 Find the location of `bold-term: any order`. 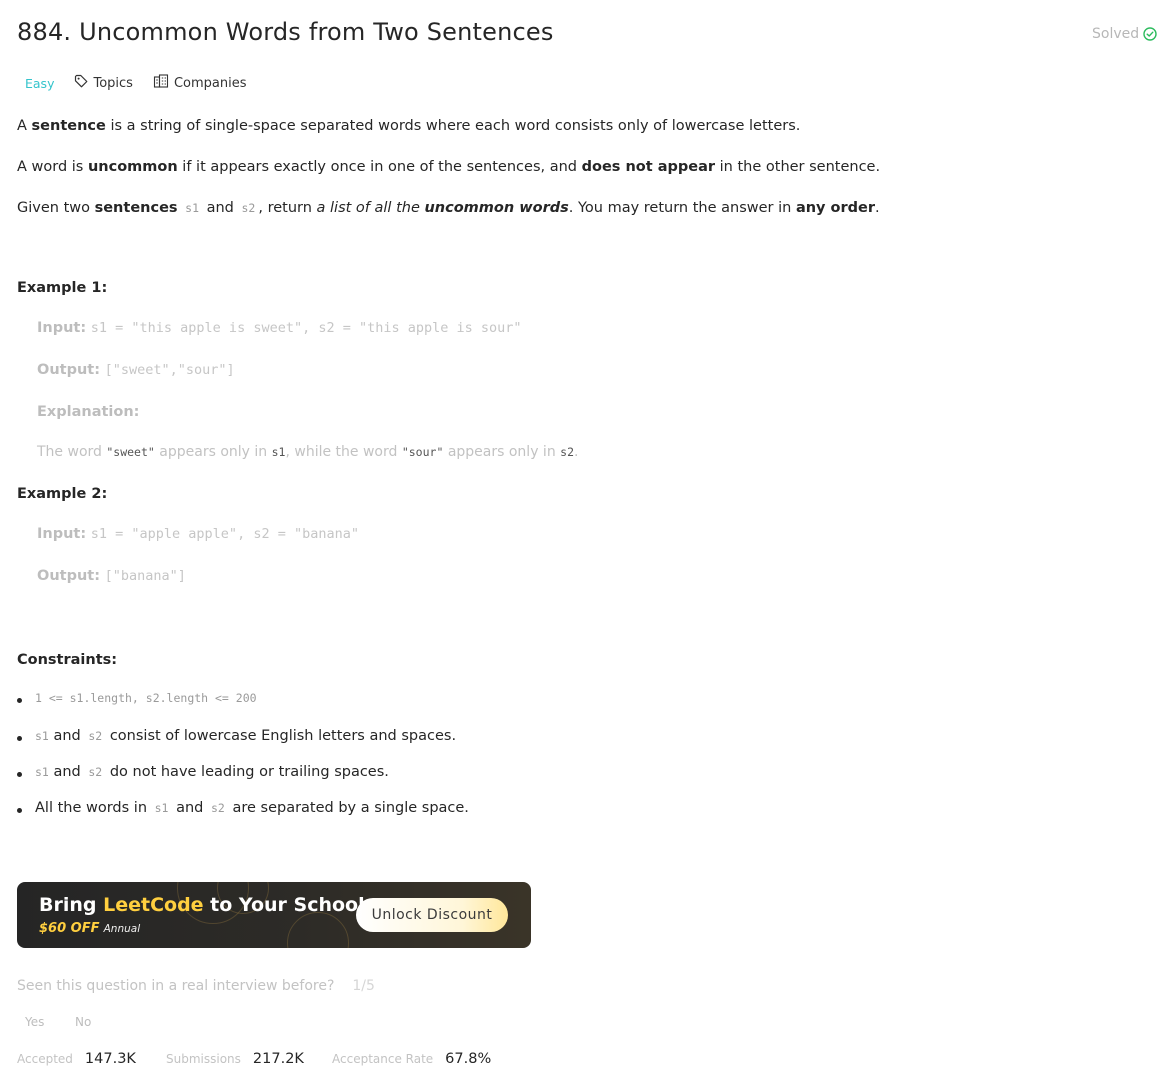

bold-term: any order is located at coordinates (835, 208).